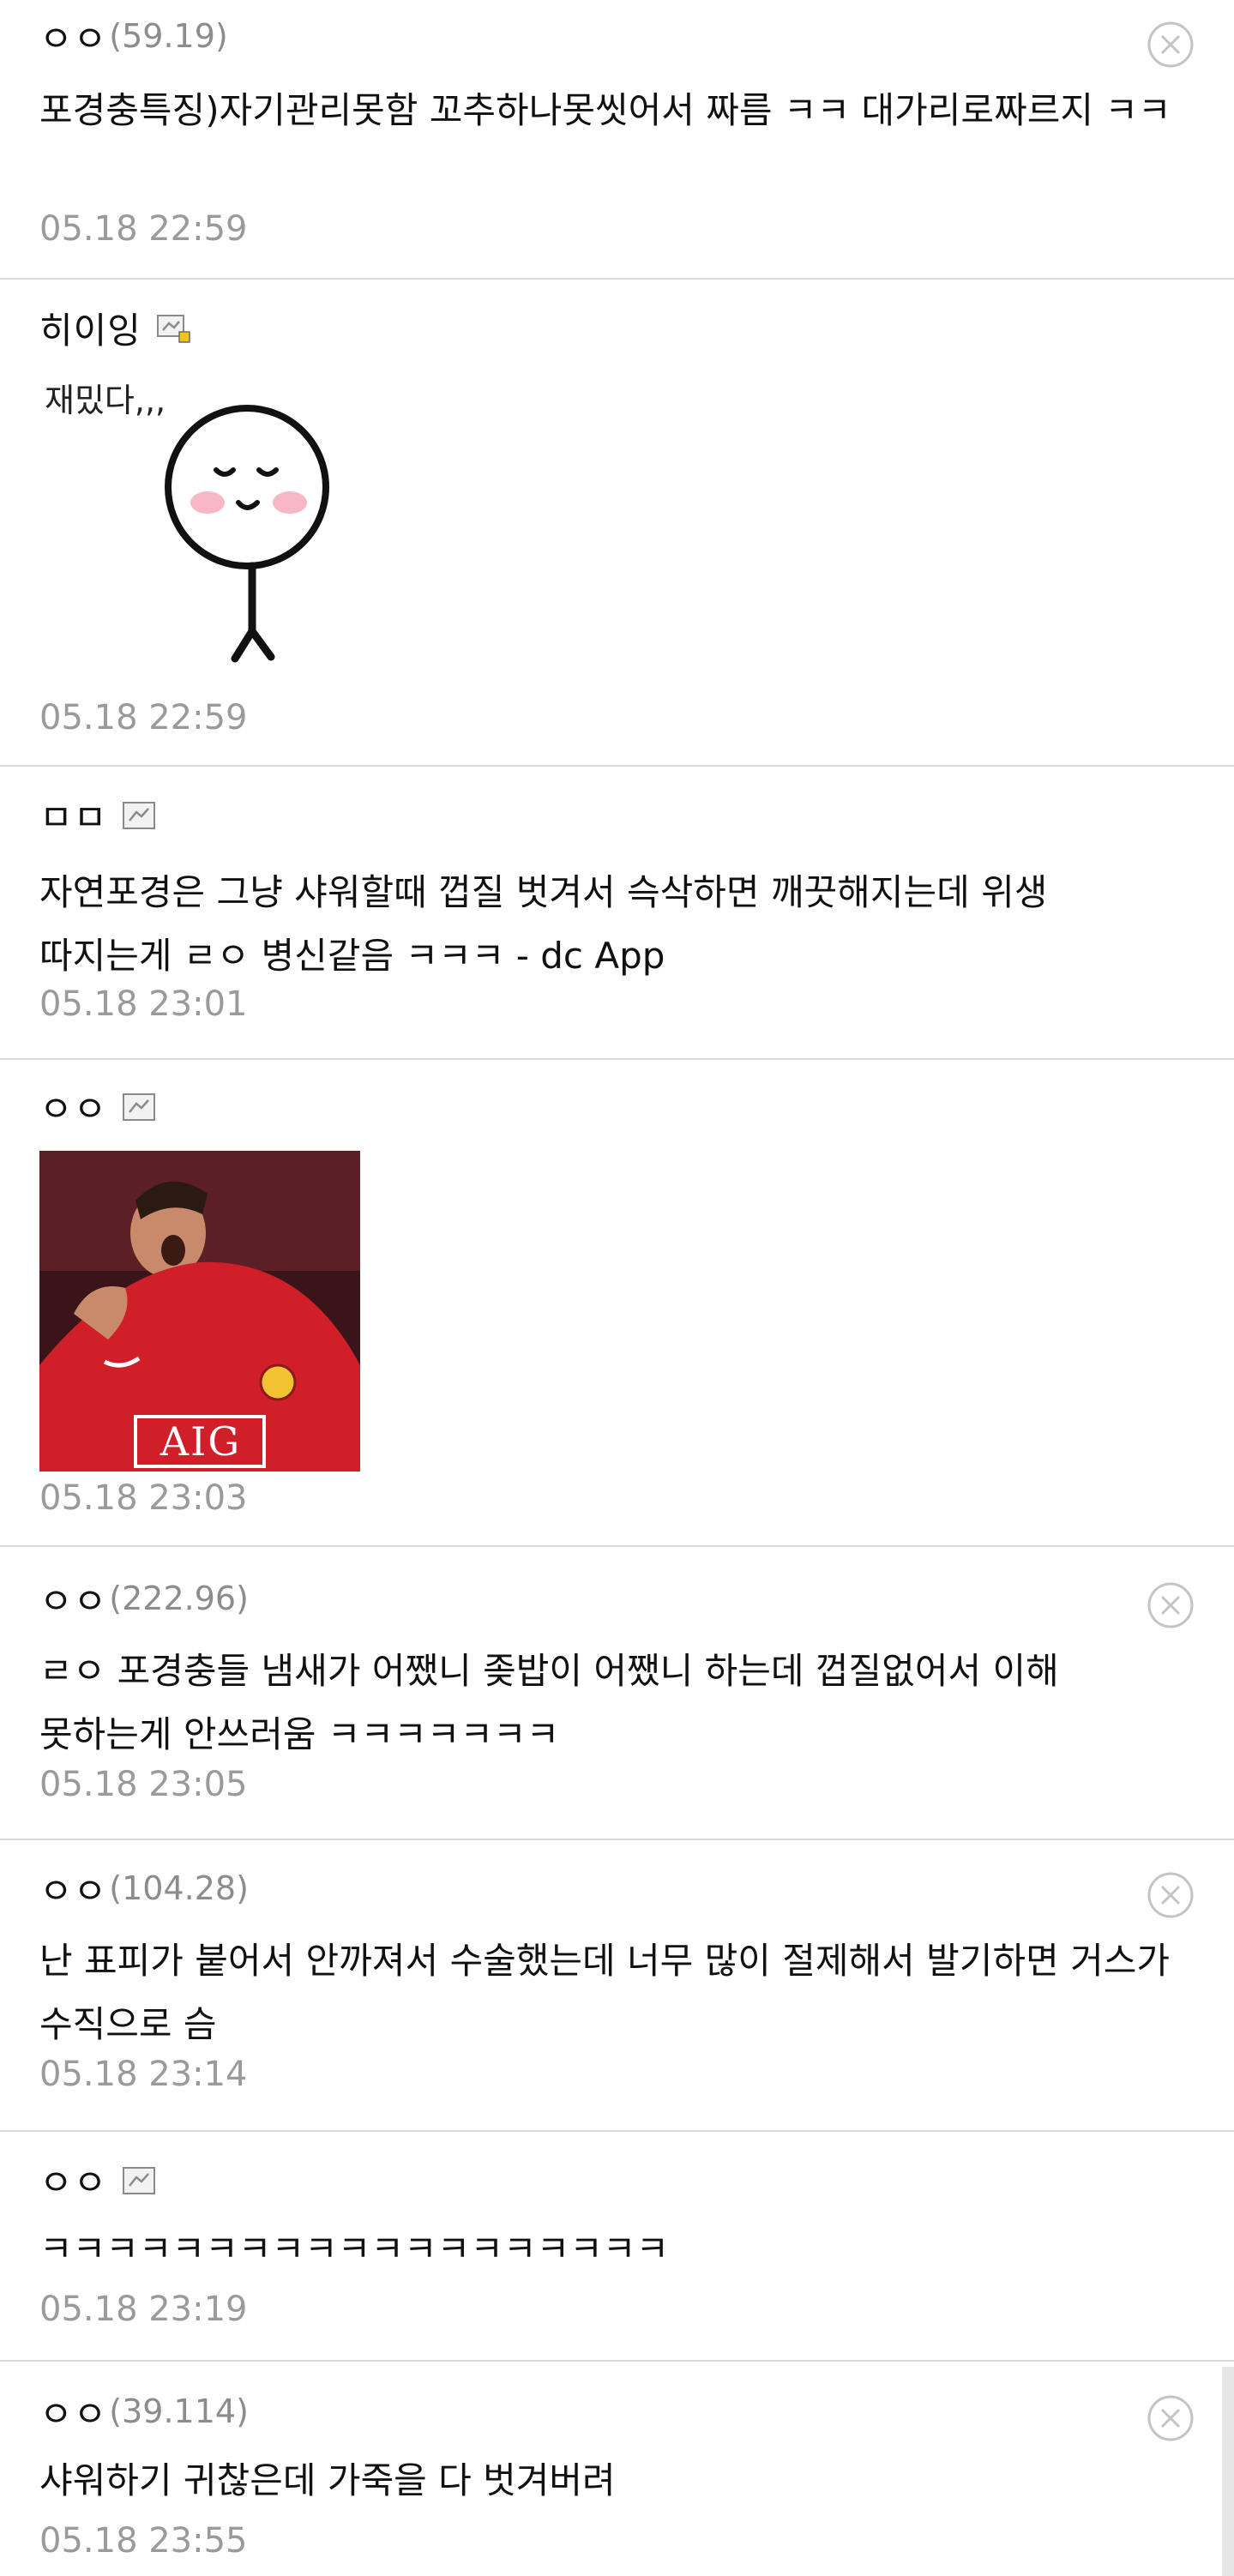  I want to click on comment-author: ㅇㅇ (104.28), so click(144, 1889).